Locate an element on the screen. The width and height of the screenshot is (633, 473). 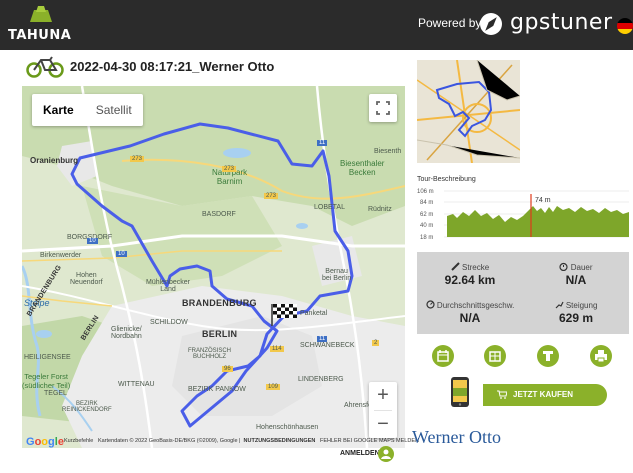
elevation-marker-label: 74 m is located at coordinates (543, 200).